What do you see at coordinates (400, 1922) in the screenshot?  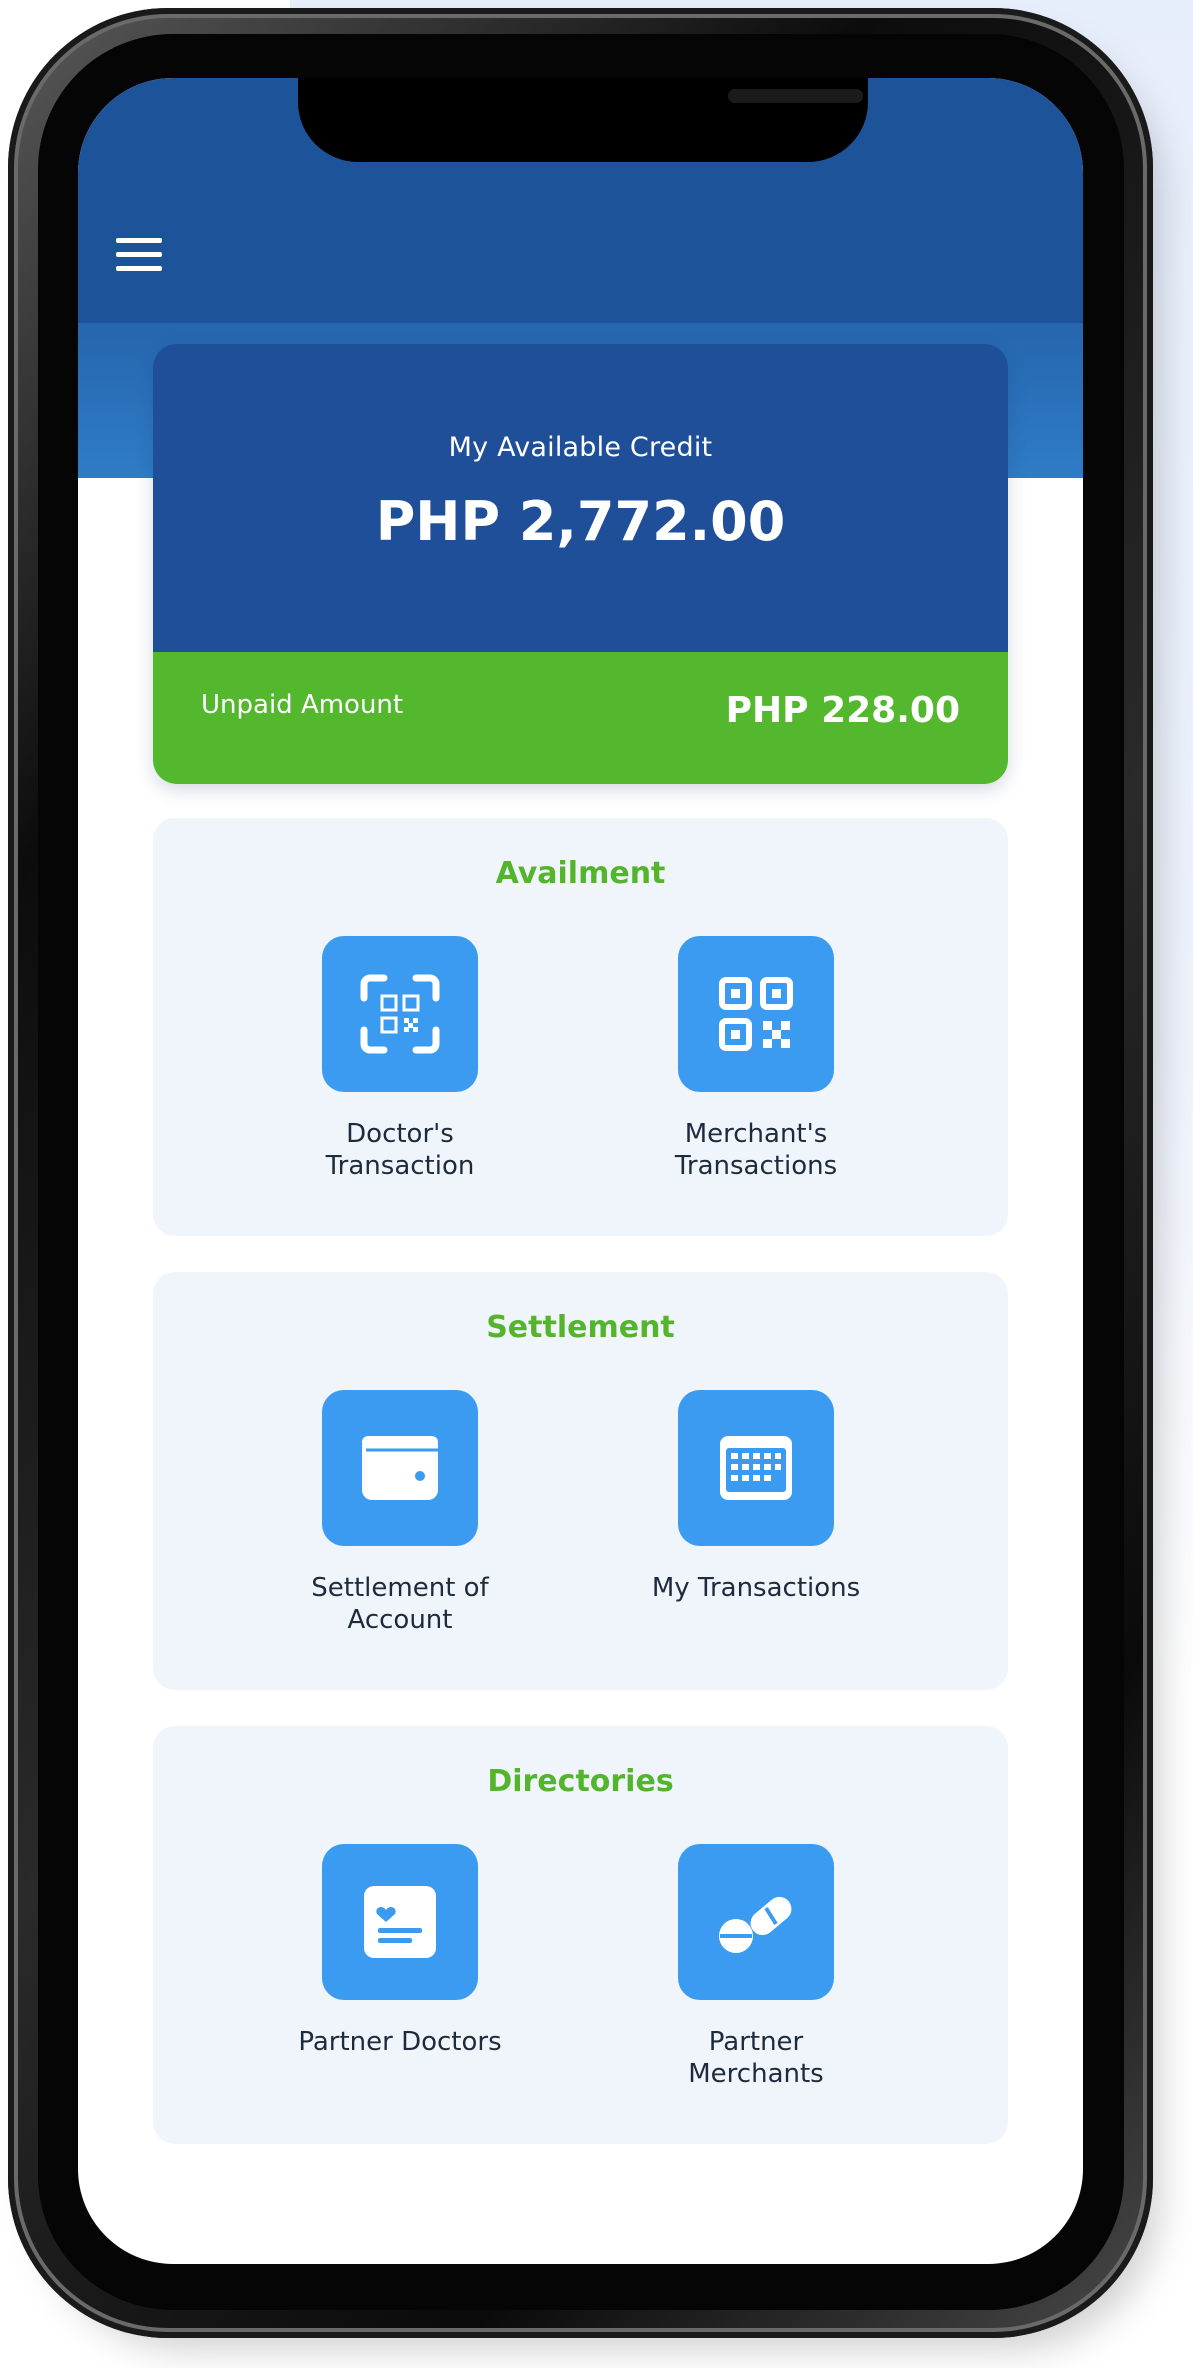 I see `medical-id-icon` at bounding box center [400, 1922].